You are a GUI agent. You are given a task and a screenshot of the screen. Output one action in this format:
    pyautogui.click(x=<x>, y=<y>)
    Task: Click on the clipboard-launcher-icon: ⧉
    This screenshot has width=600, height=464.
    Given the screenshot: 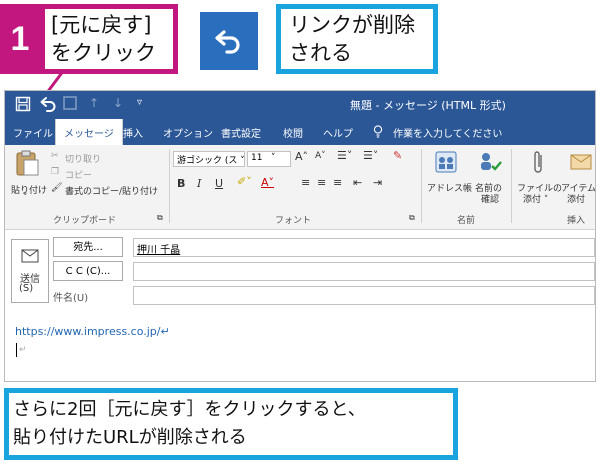 What is the action you would take?
    pyautogui.click(x=160, y=218)
    